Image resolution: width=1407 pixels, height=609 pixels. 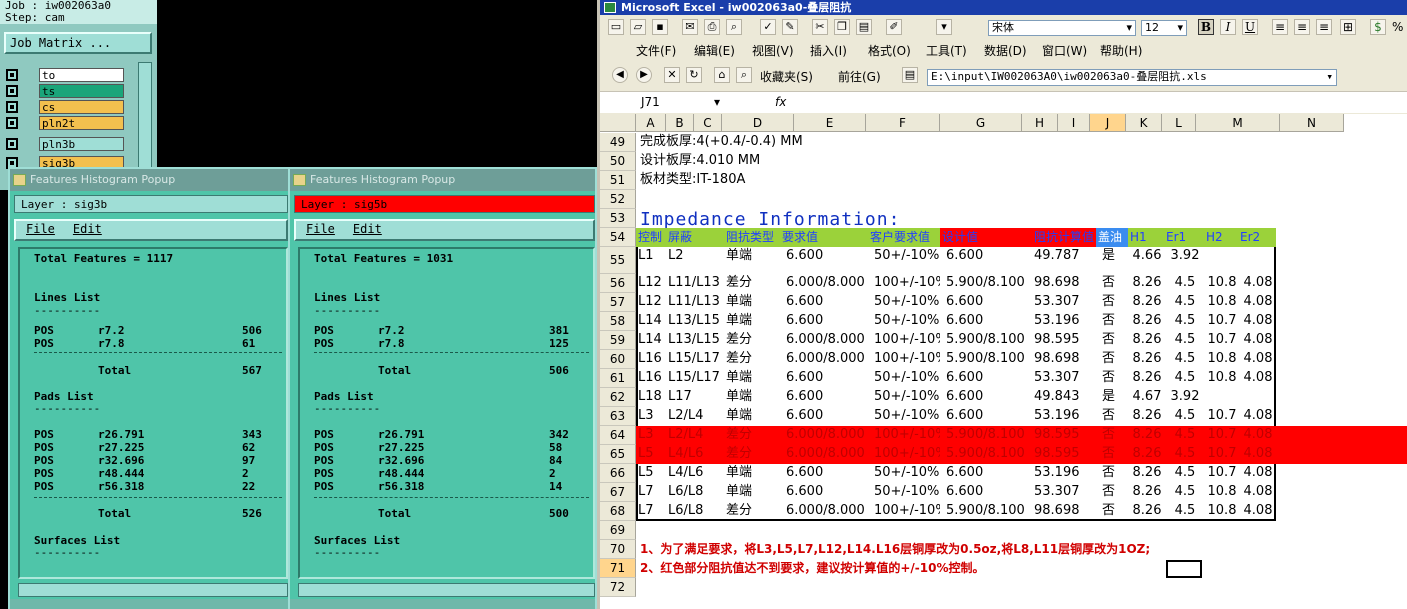 I want to click on percent-icon: %, so click(x=1397, y=27).